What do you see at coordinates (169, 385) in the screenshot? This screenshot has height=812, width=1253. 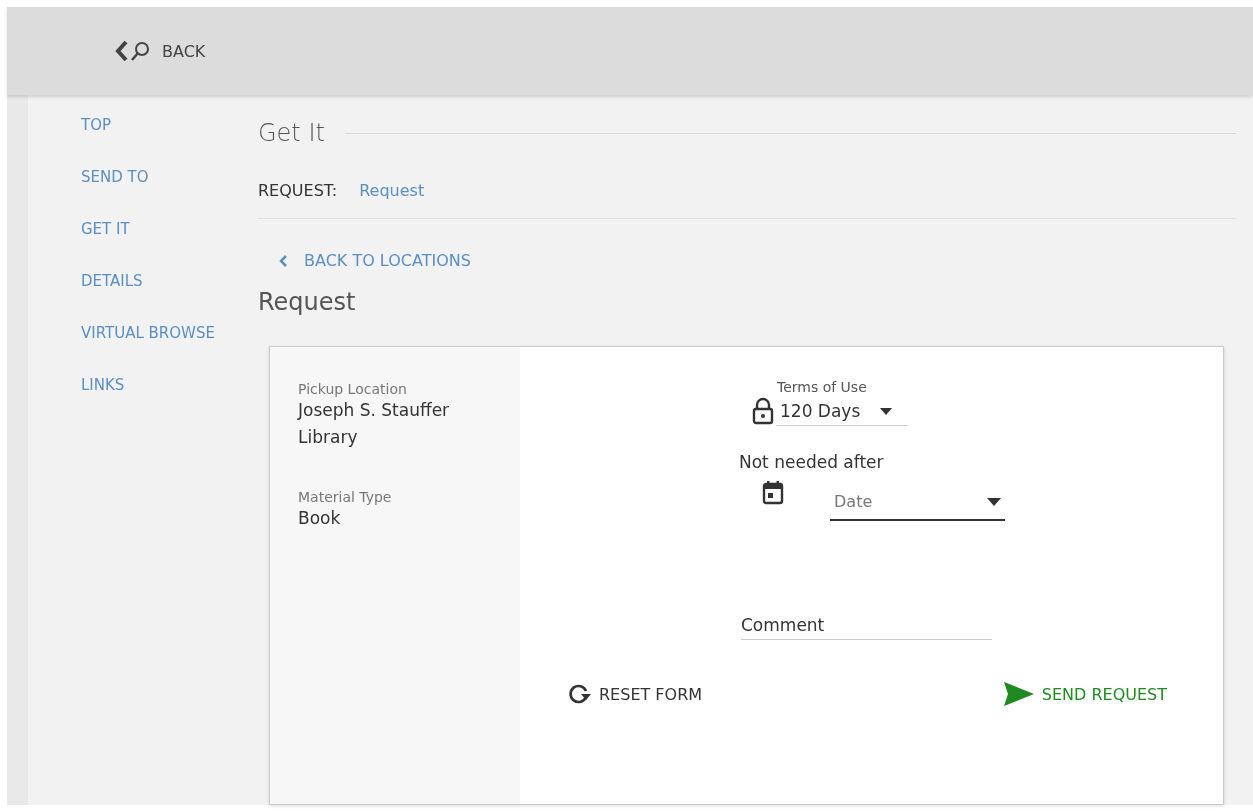 I see `sidebar-link: LINKS` at bounding box center [169, 385].